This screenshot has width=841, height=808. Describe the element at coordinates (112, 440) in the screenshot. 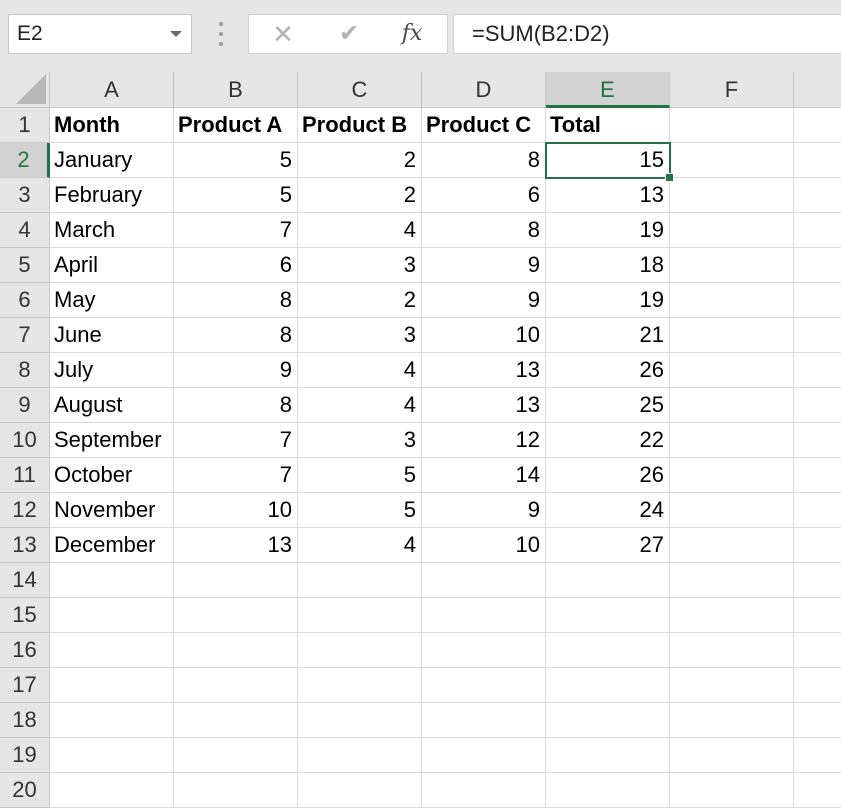

I see `month-cell: September` at that location.